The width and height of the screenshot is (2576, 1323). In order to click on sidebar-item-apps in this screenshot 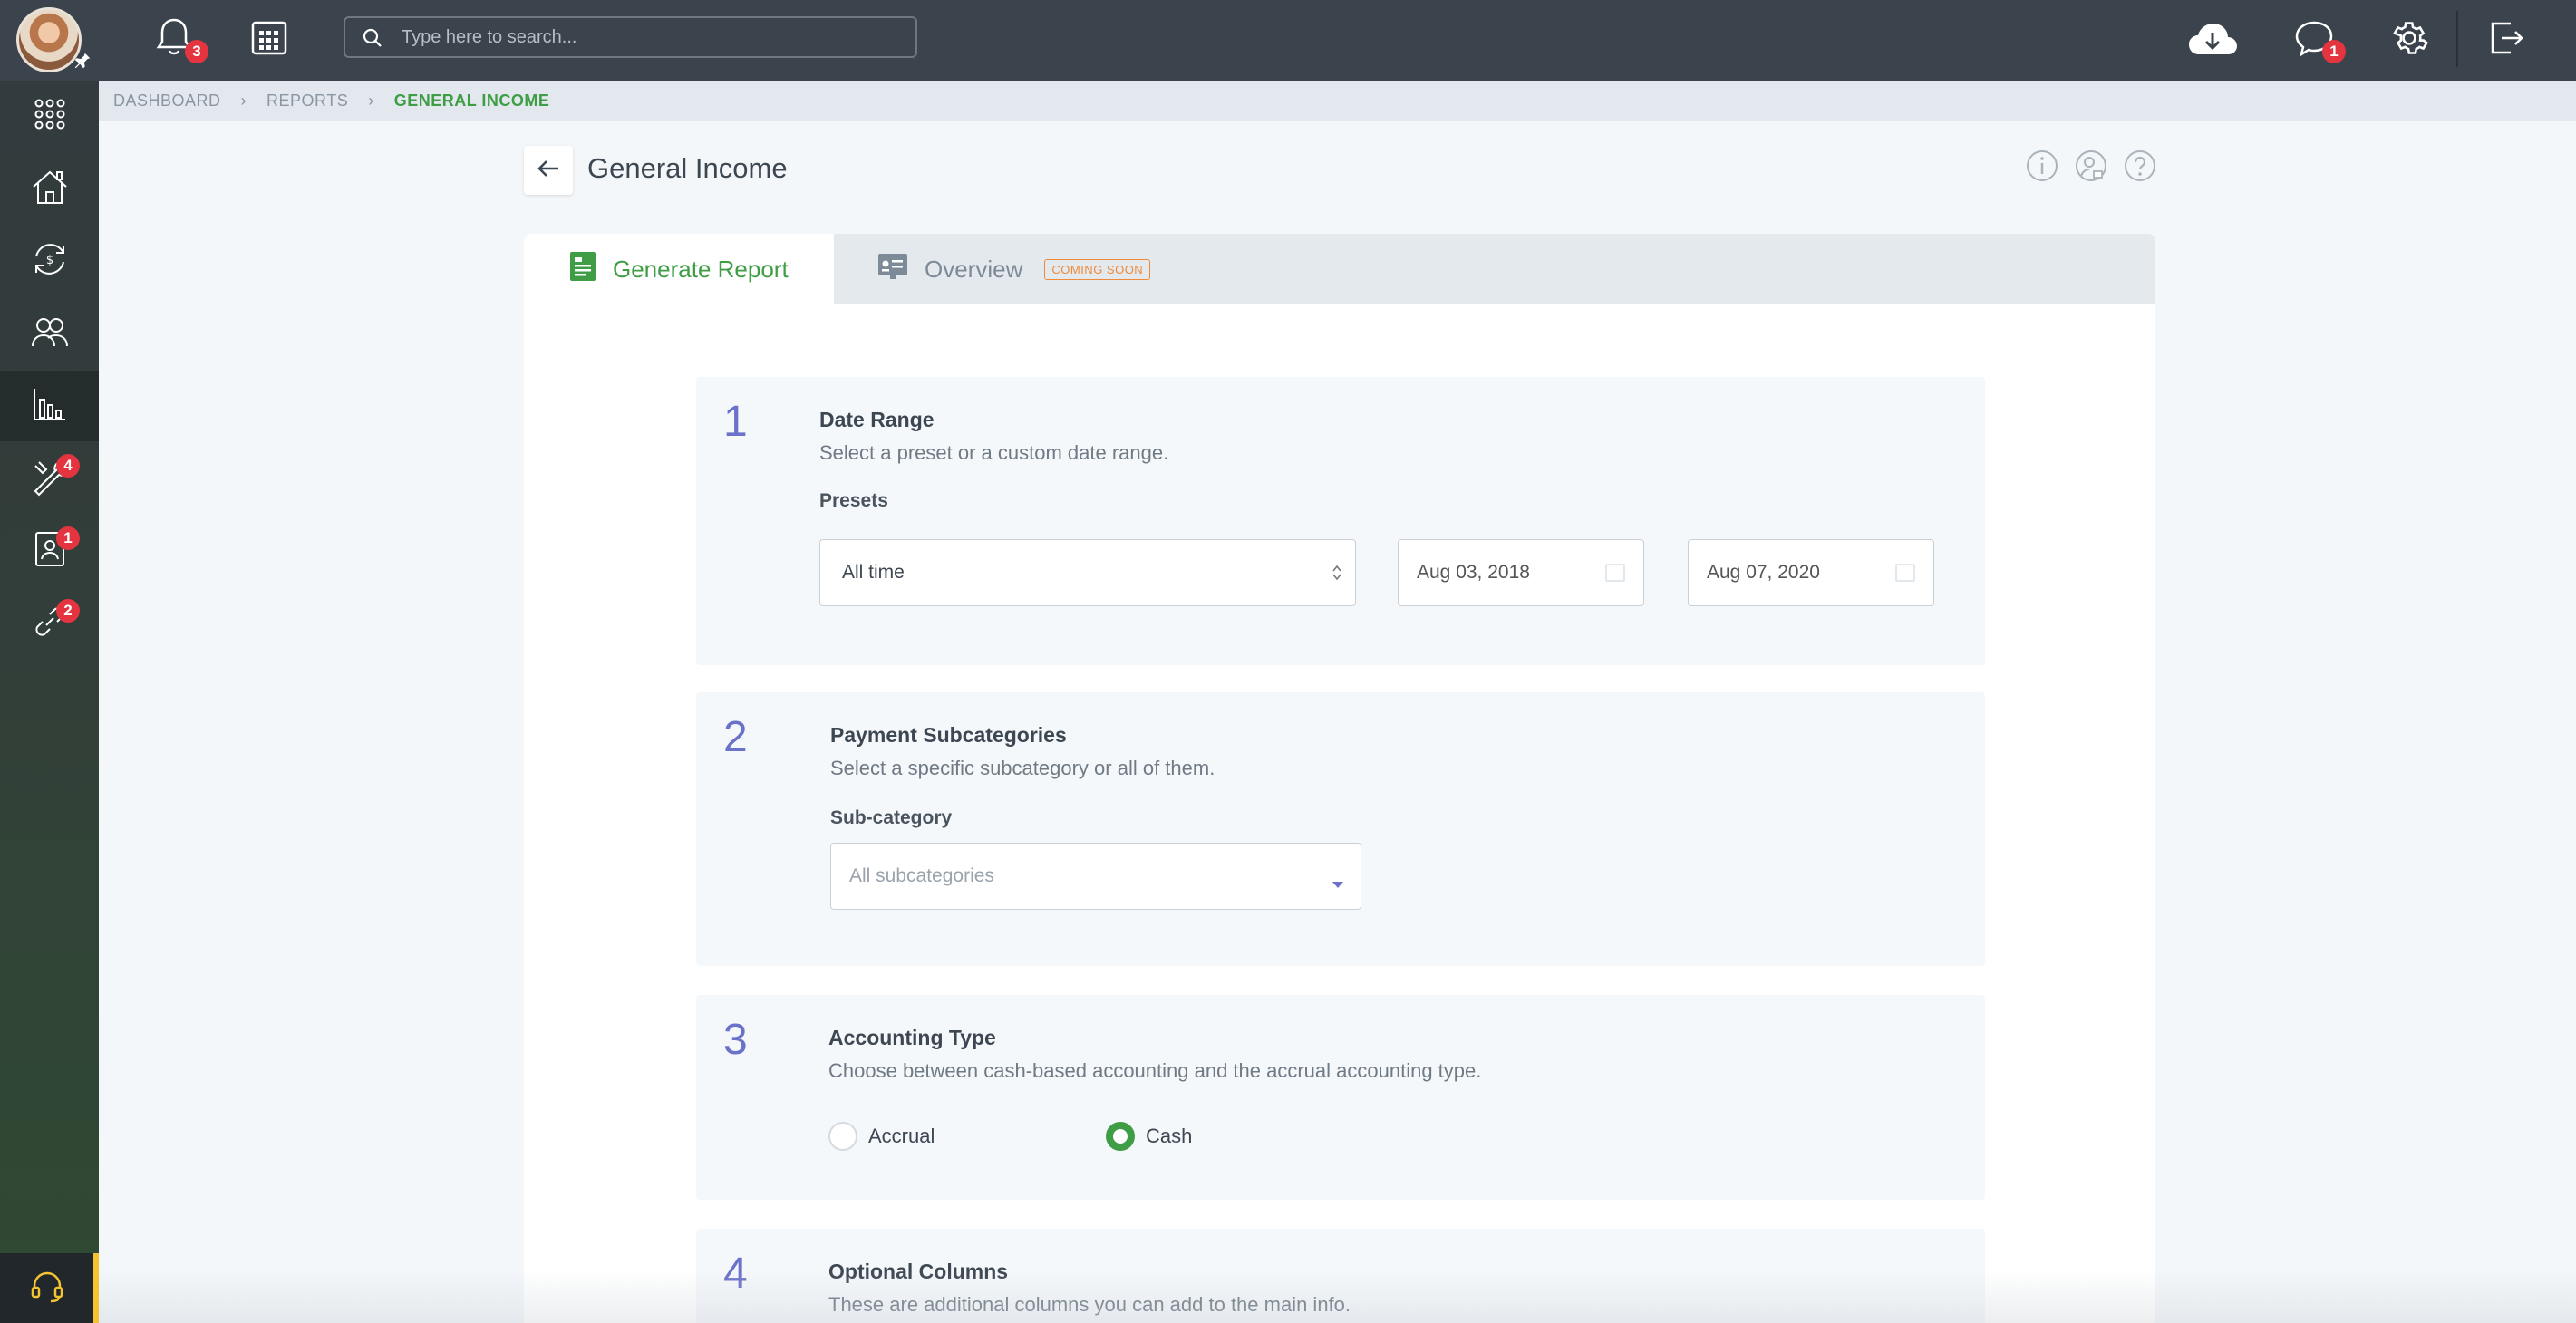, I will do `click(49, 116)`.